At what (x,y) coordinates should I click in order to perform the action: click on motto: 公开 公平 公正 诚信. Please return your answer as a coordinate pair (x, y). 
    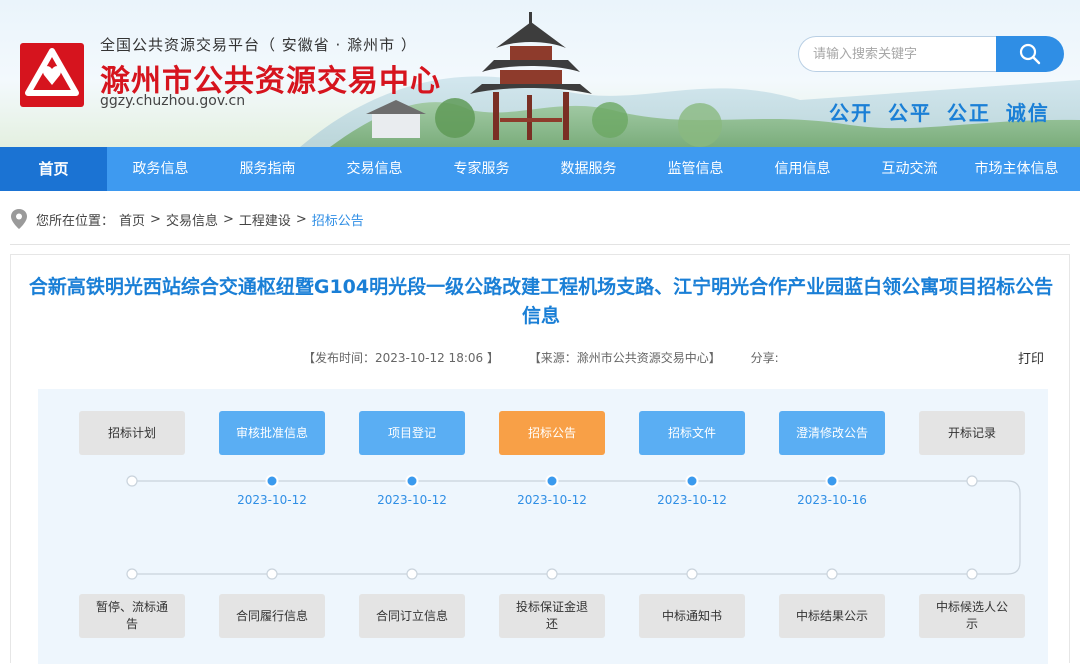
    Looking at the image, I should click on (939, 113).